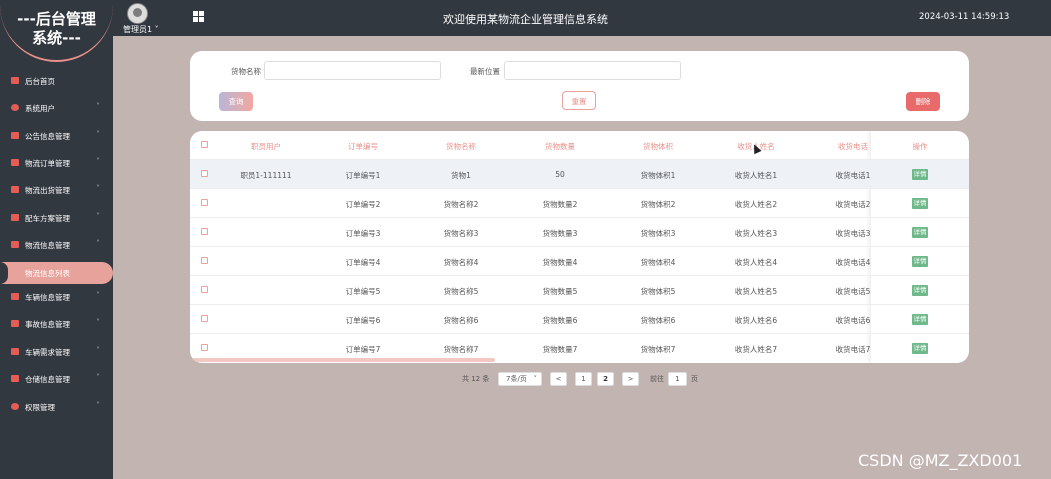 The image size is (1051, 479). What do you see at coordinates (560, 291) in the screenshot?
I see `table-cell: 货物数量5` at bounding box center [560, 291].